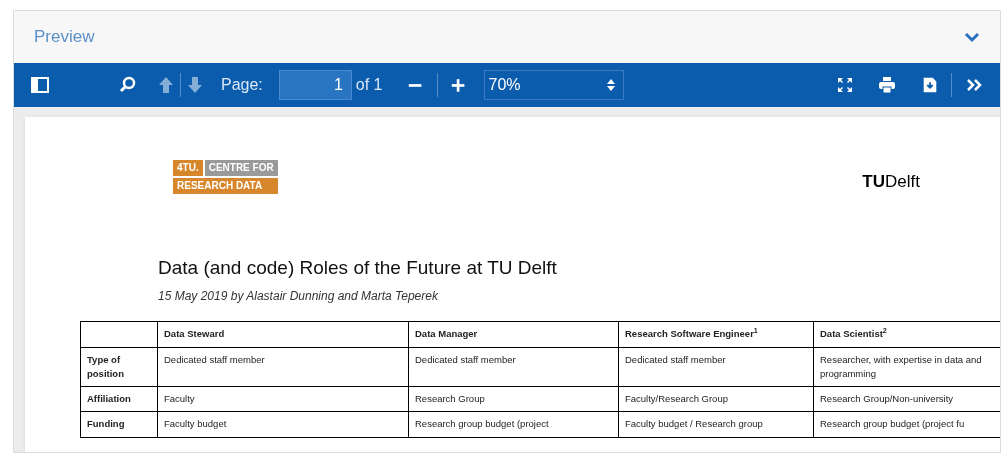 Image resolution: width=1001 pixels, height=453 pixels. Describe the element at coordinates (853, 333) in the screenshot. I see `column-header: Data Scientist$^{2}$` at that location.